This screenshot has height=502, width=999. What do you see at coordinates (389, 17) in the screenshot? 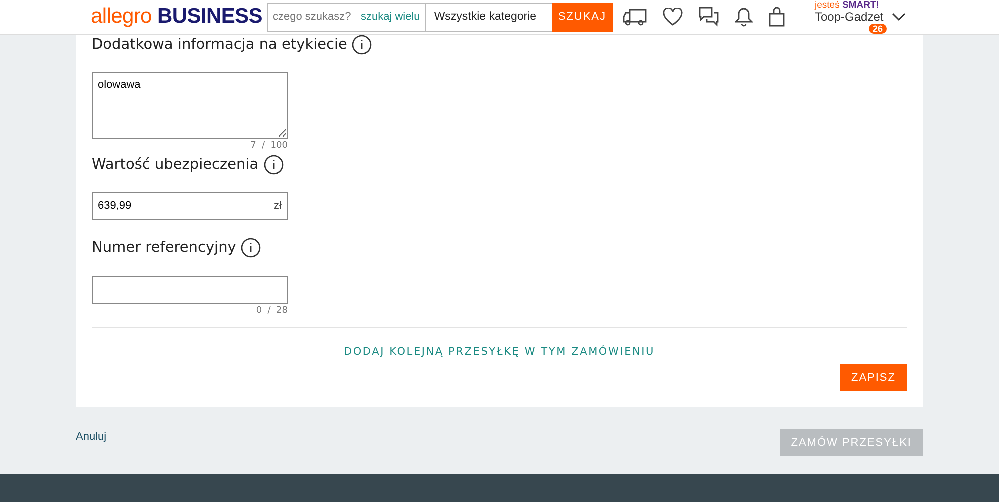
I see `search-many-link: szukaj wielu` at bounding box center [389, 17].